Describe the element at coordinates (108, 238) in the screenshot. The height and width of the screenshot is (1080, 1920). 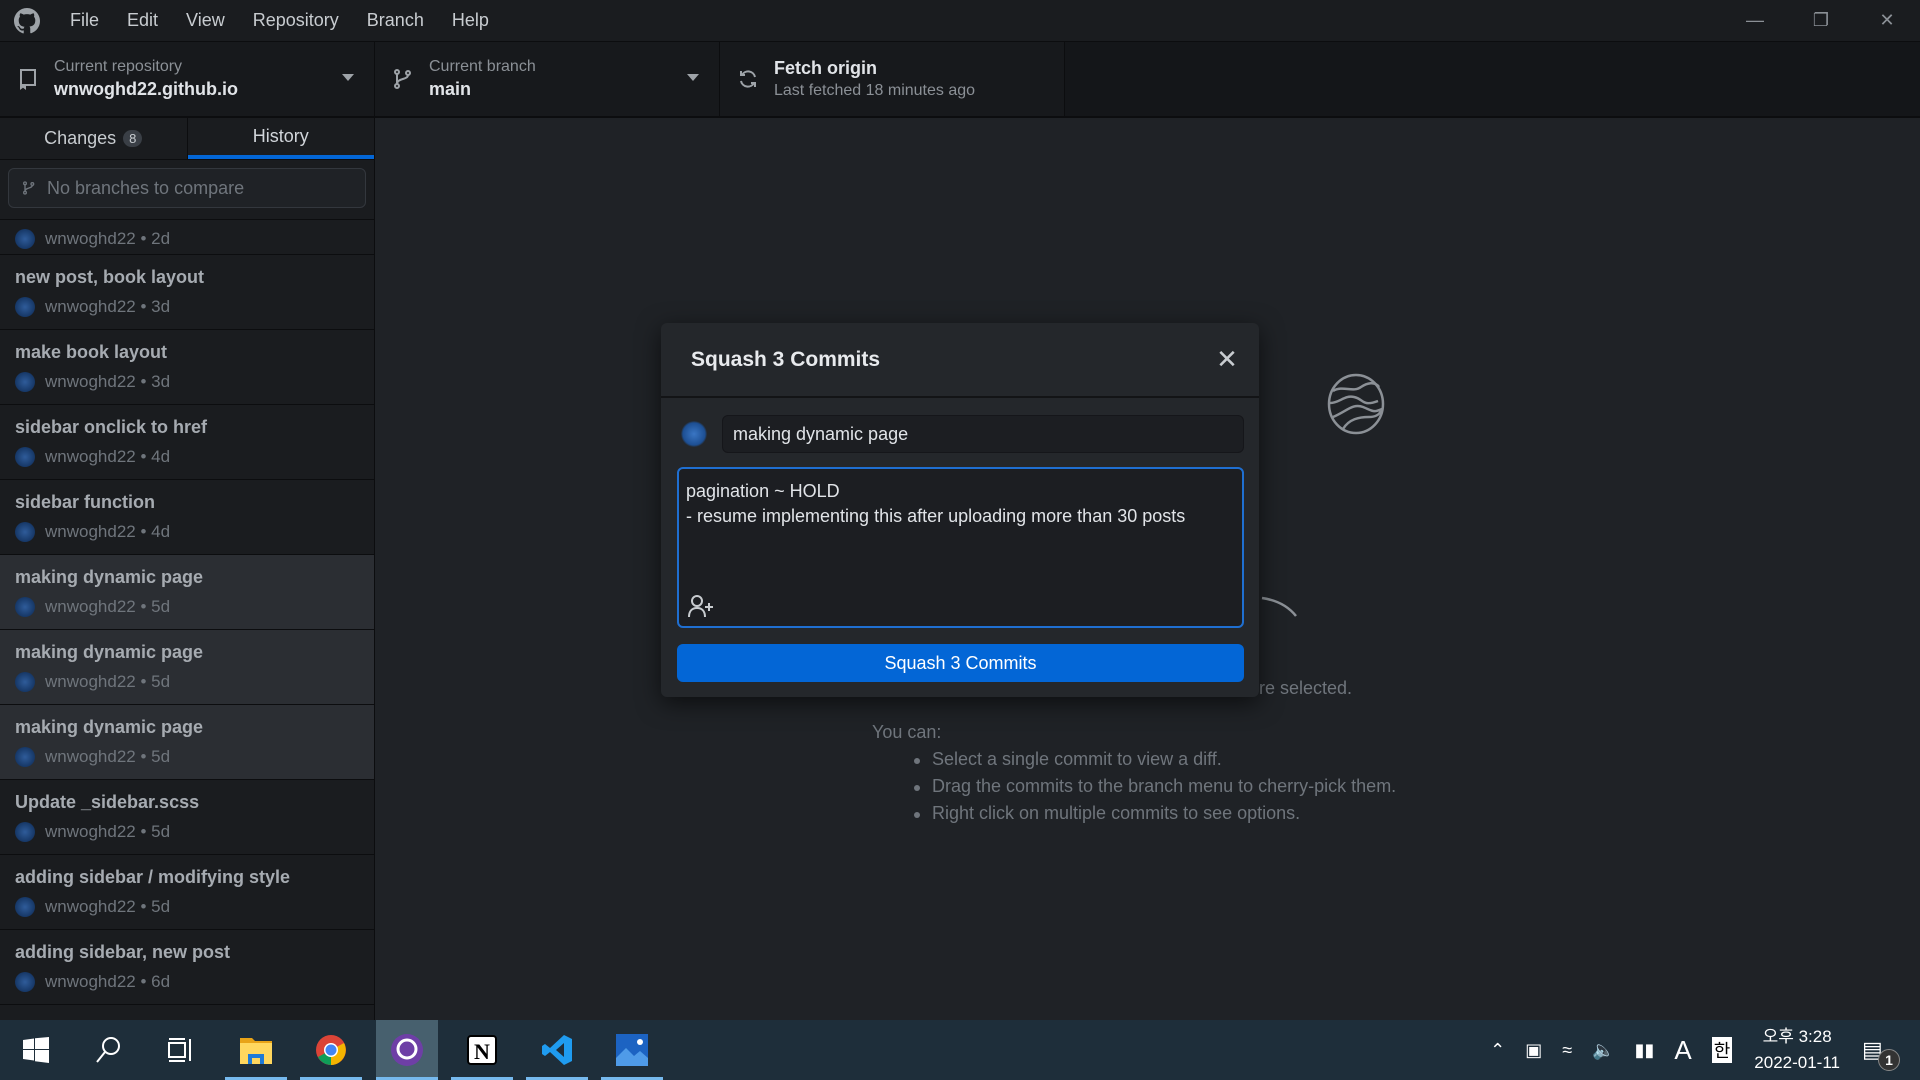
I see `commit-meta: wnwoghd22 • 2d` at that location.